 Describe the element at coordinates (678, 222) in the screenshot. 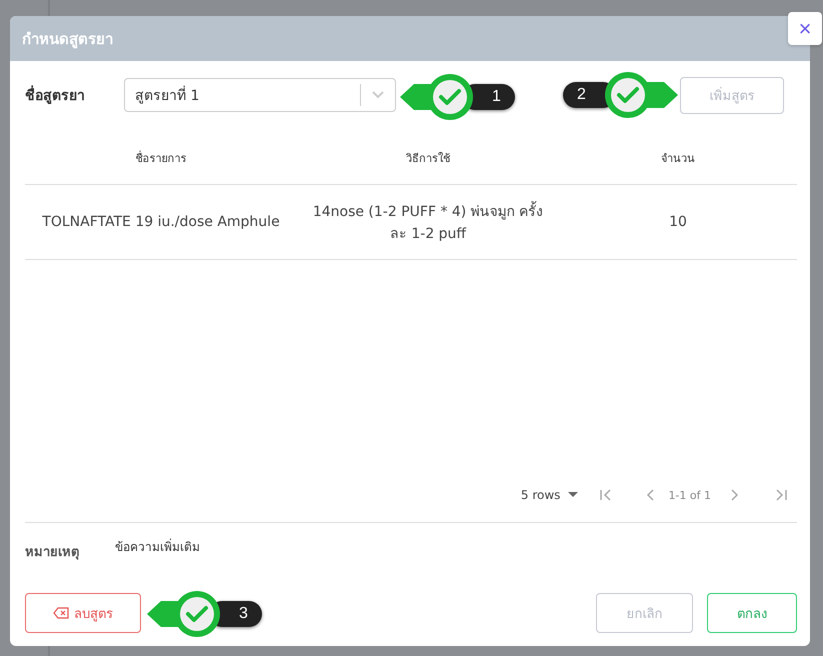

I see `table-cell: 10` at that location.